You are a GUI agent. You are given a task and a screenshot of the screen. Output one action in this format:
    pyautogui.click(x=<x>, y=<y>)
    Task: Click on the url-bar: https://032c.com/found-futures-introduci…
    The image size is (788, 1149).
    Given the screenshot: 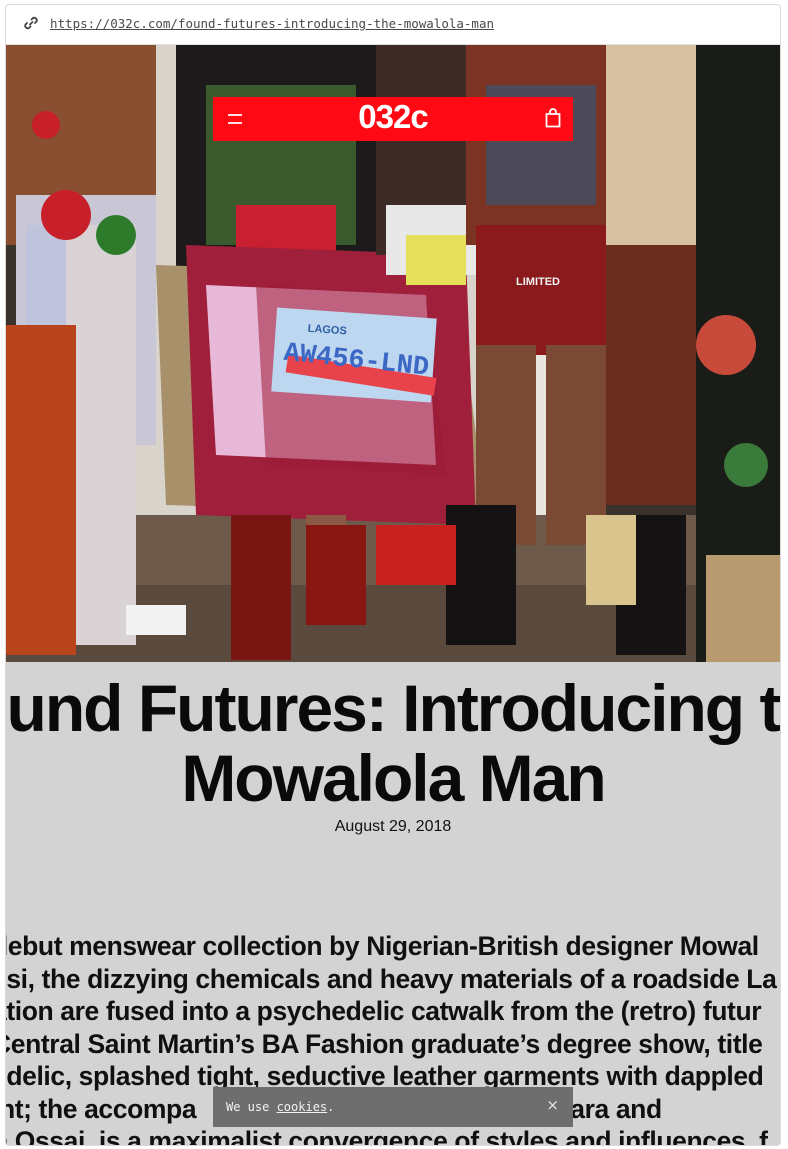 What is the action you would take?
    pyautogui.click(x=393, y=25)
    